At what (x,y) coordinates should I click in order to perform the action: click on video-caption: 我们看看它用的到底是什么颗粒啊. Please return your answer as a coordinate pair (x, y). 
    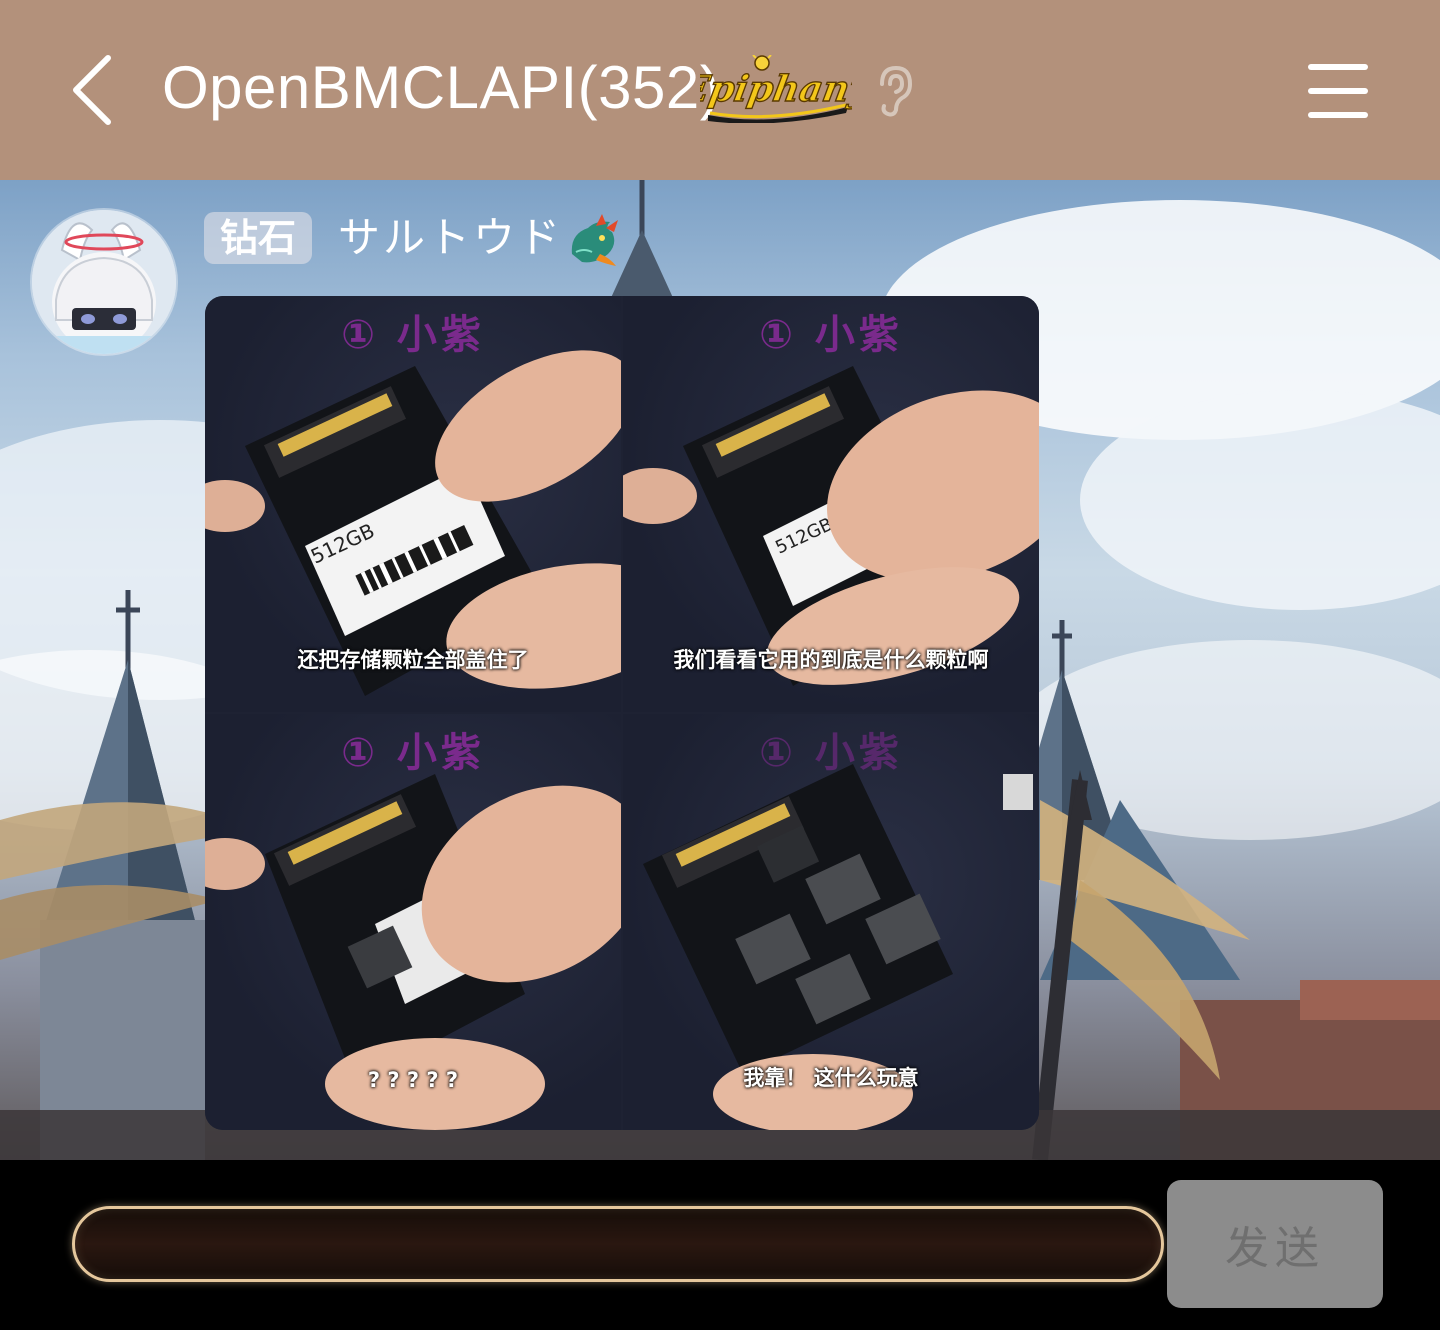
    Looking at the image, I should click on (831, 660).